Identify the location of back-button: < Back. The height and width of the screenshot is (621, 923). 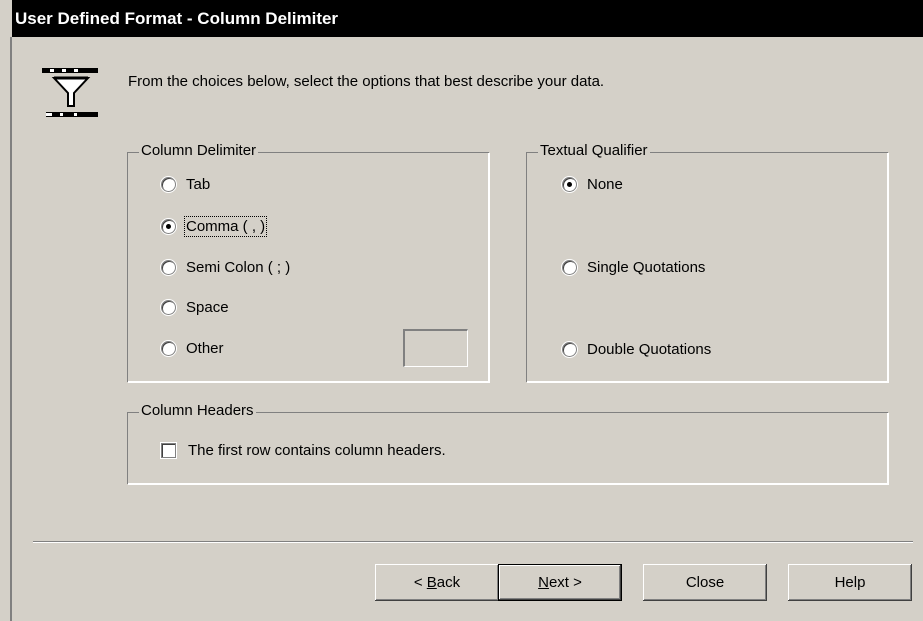
(437, 582).